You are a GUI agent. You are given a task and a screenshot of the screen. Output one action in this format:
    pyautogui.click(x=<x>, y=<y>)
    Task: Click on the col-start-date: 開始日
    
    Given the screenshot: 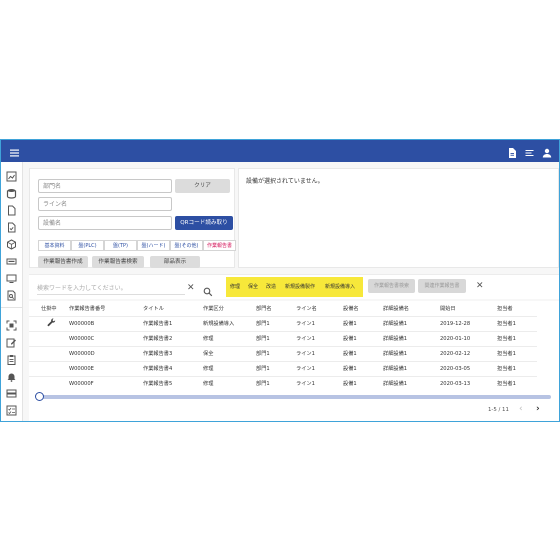 What is the action you would take?
    pyautogui.click(x=468, y=308)
    